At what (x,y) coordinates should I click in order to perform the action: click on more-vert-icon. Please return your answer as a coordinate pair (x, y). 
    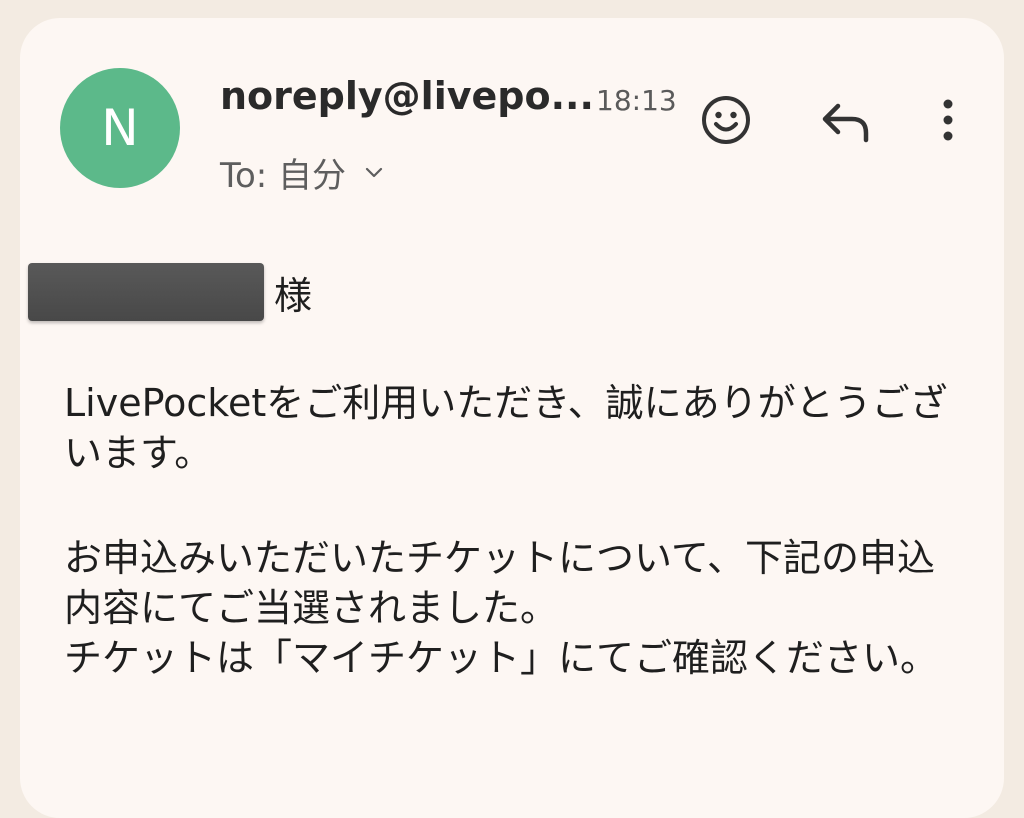
    Looking at the image, I should click on (948, 120).